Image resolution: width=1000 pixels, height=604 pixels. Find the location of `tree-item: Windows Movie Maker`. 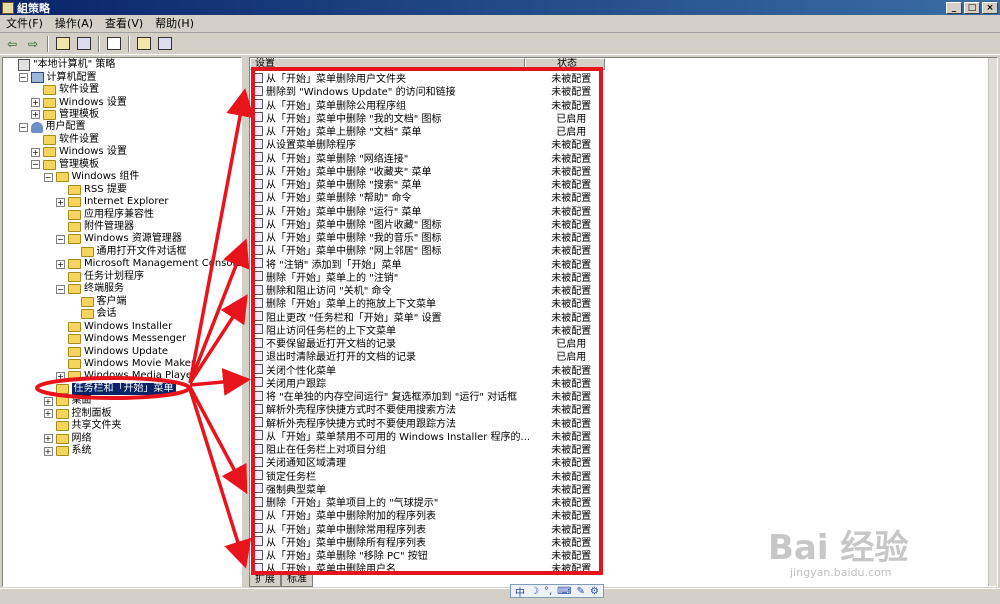

tree-item: Windows Movie Maker is located at coordinates (125, 364).